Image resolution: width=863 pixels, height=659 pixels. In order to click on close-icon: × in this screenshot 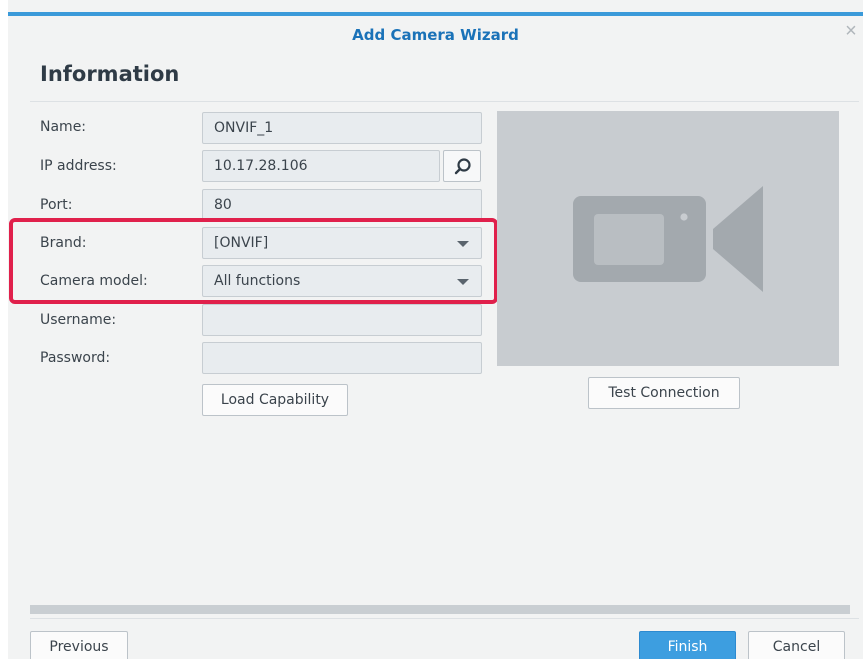, I will do `click(851, 31)`.